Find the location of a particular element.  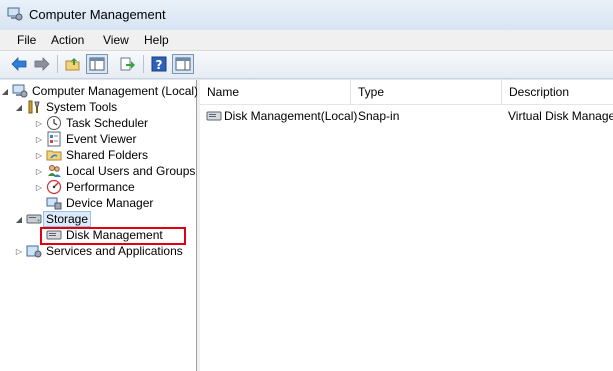

tree-label: Device Manager is located at coordinates (110, 203).